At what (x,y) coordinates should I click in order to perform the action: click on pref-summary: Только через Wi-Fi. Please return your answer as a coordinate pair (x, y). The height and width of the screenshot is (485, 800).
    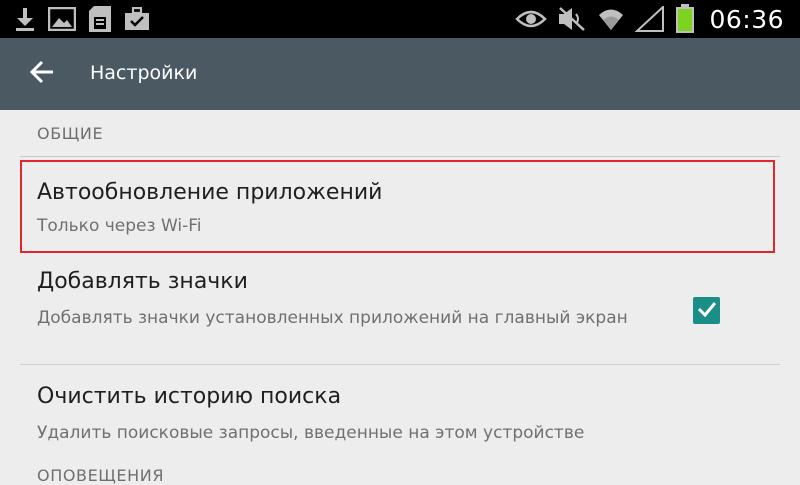
    Looking at the image, I should click on (119, 226).